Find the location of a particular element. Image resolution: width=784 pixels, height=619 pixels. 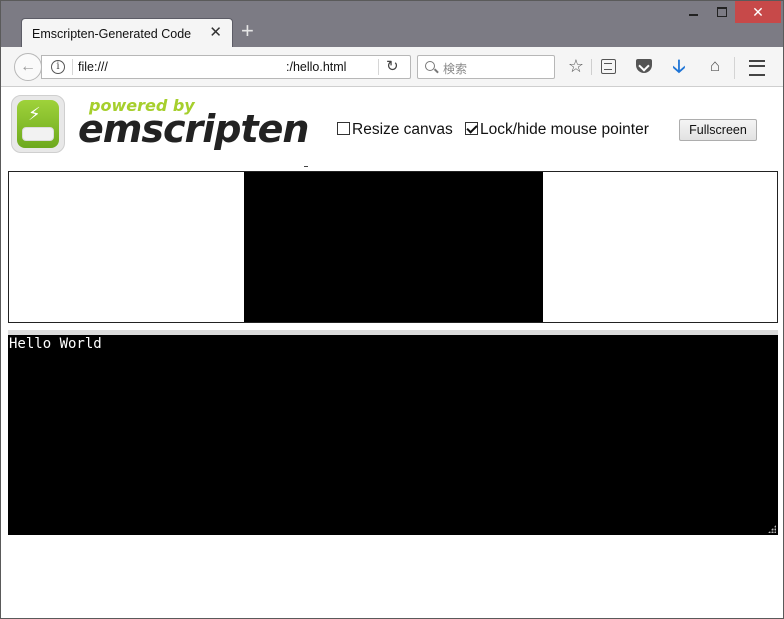

resize-canvas-label: Resize canvas is located at coordinates (402, 129).